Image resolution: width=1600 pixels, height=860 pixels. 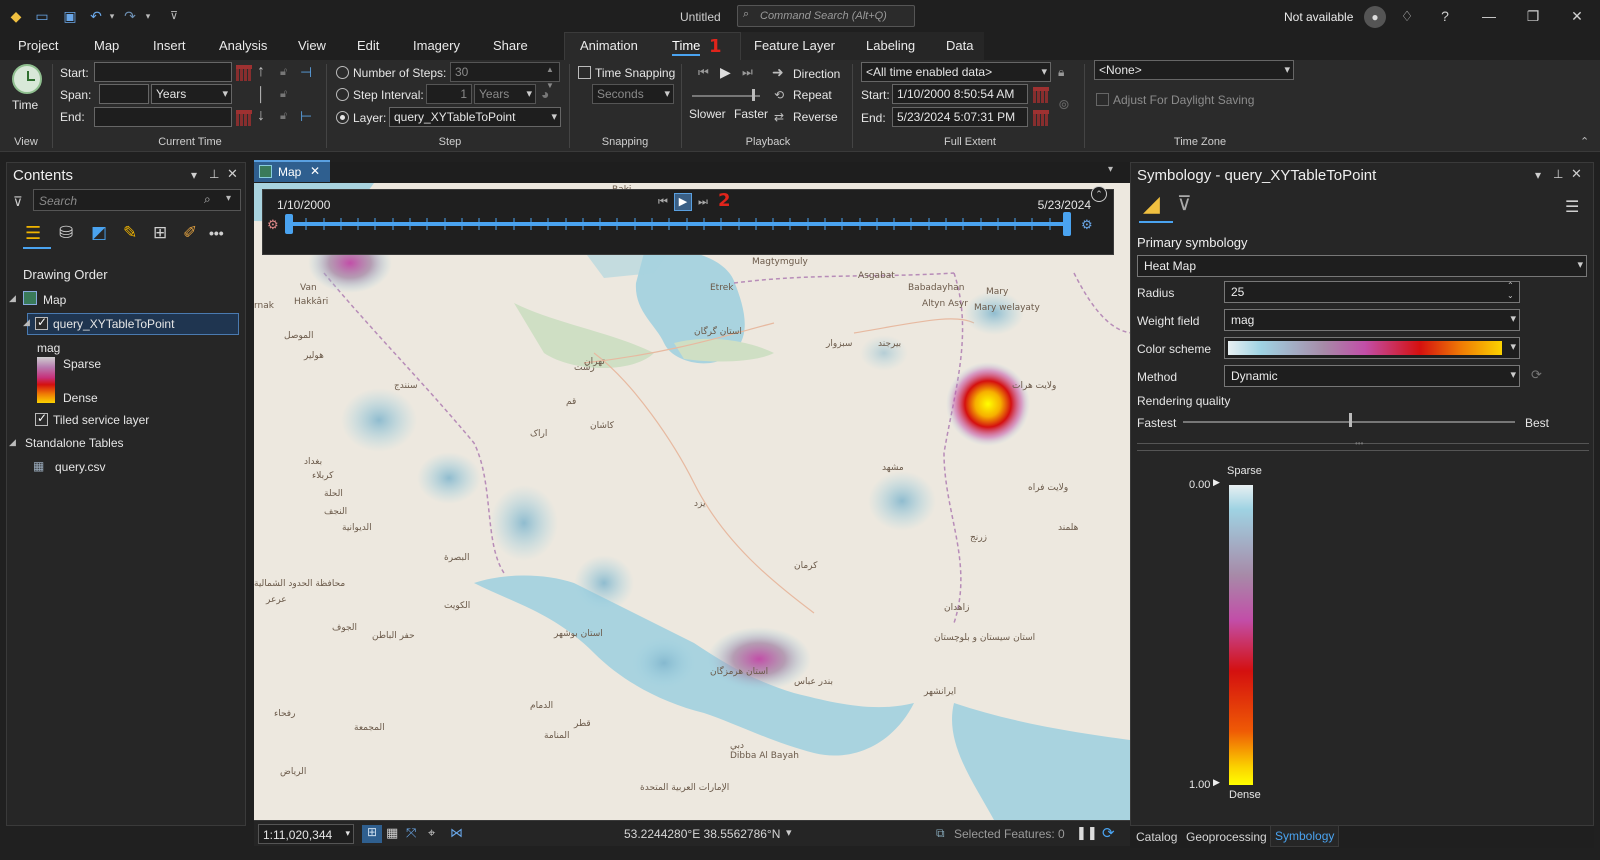 I want to click on time-slider: 1/10/2000 5/23/2024 ⏮ ▶ ⏭ 2 ⌃ ⚙ ⚙, so click(x=688, y=220).